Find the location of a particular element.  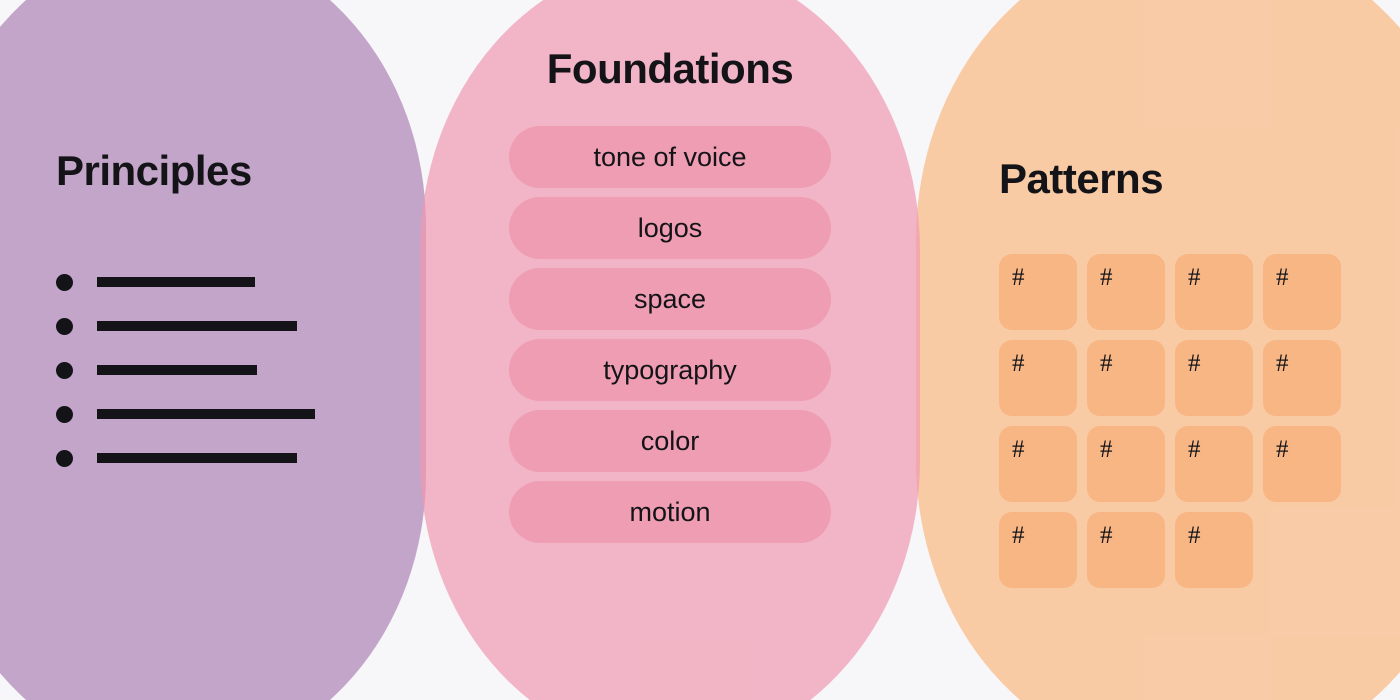

patterns-tile-grid: # # # # # # # # # # # # # # # is located at coordinates (1189, 421).